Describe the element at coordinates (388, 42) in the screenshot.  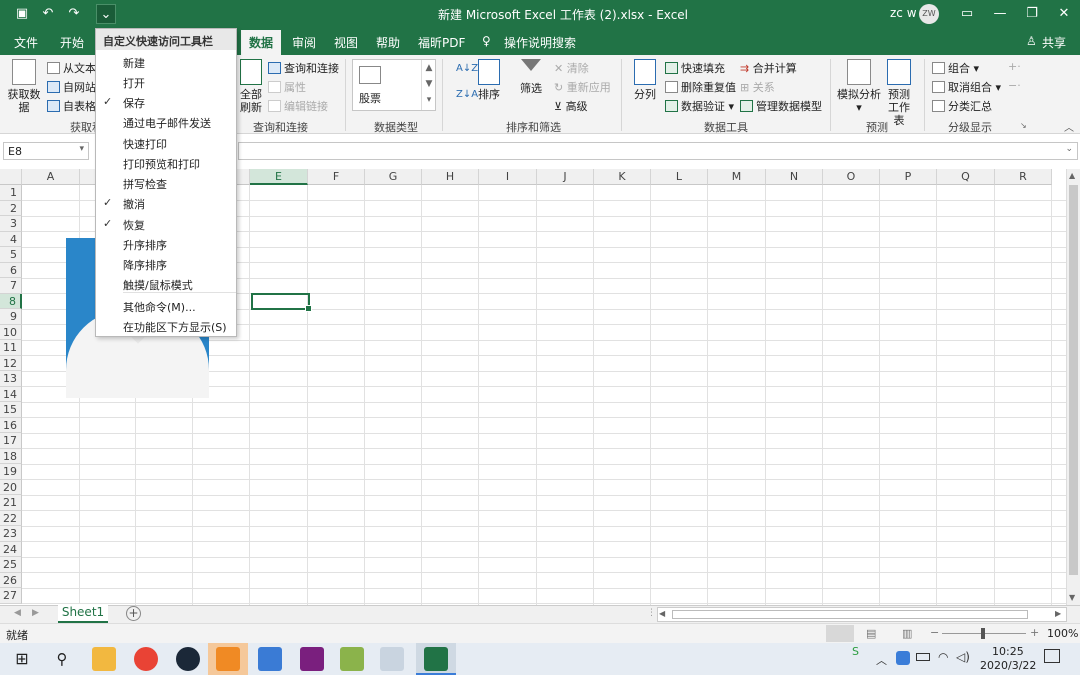
I see `tab-help: 帮助` at that location.